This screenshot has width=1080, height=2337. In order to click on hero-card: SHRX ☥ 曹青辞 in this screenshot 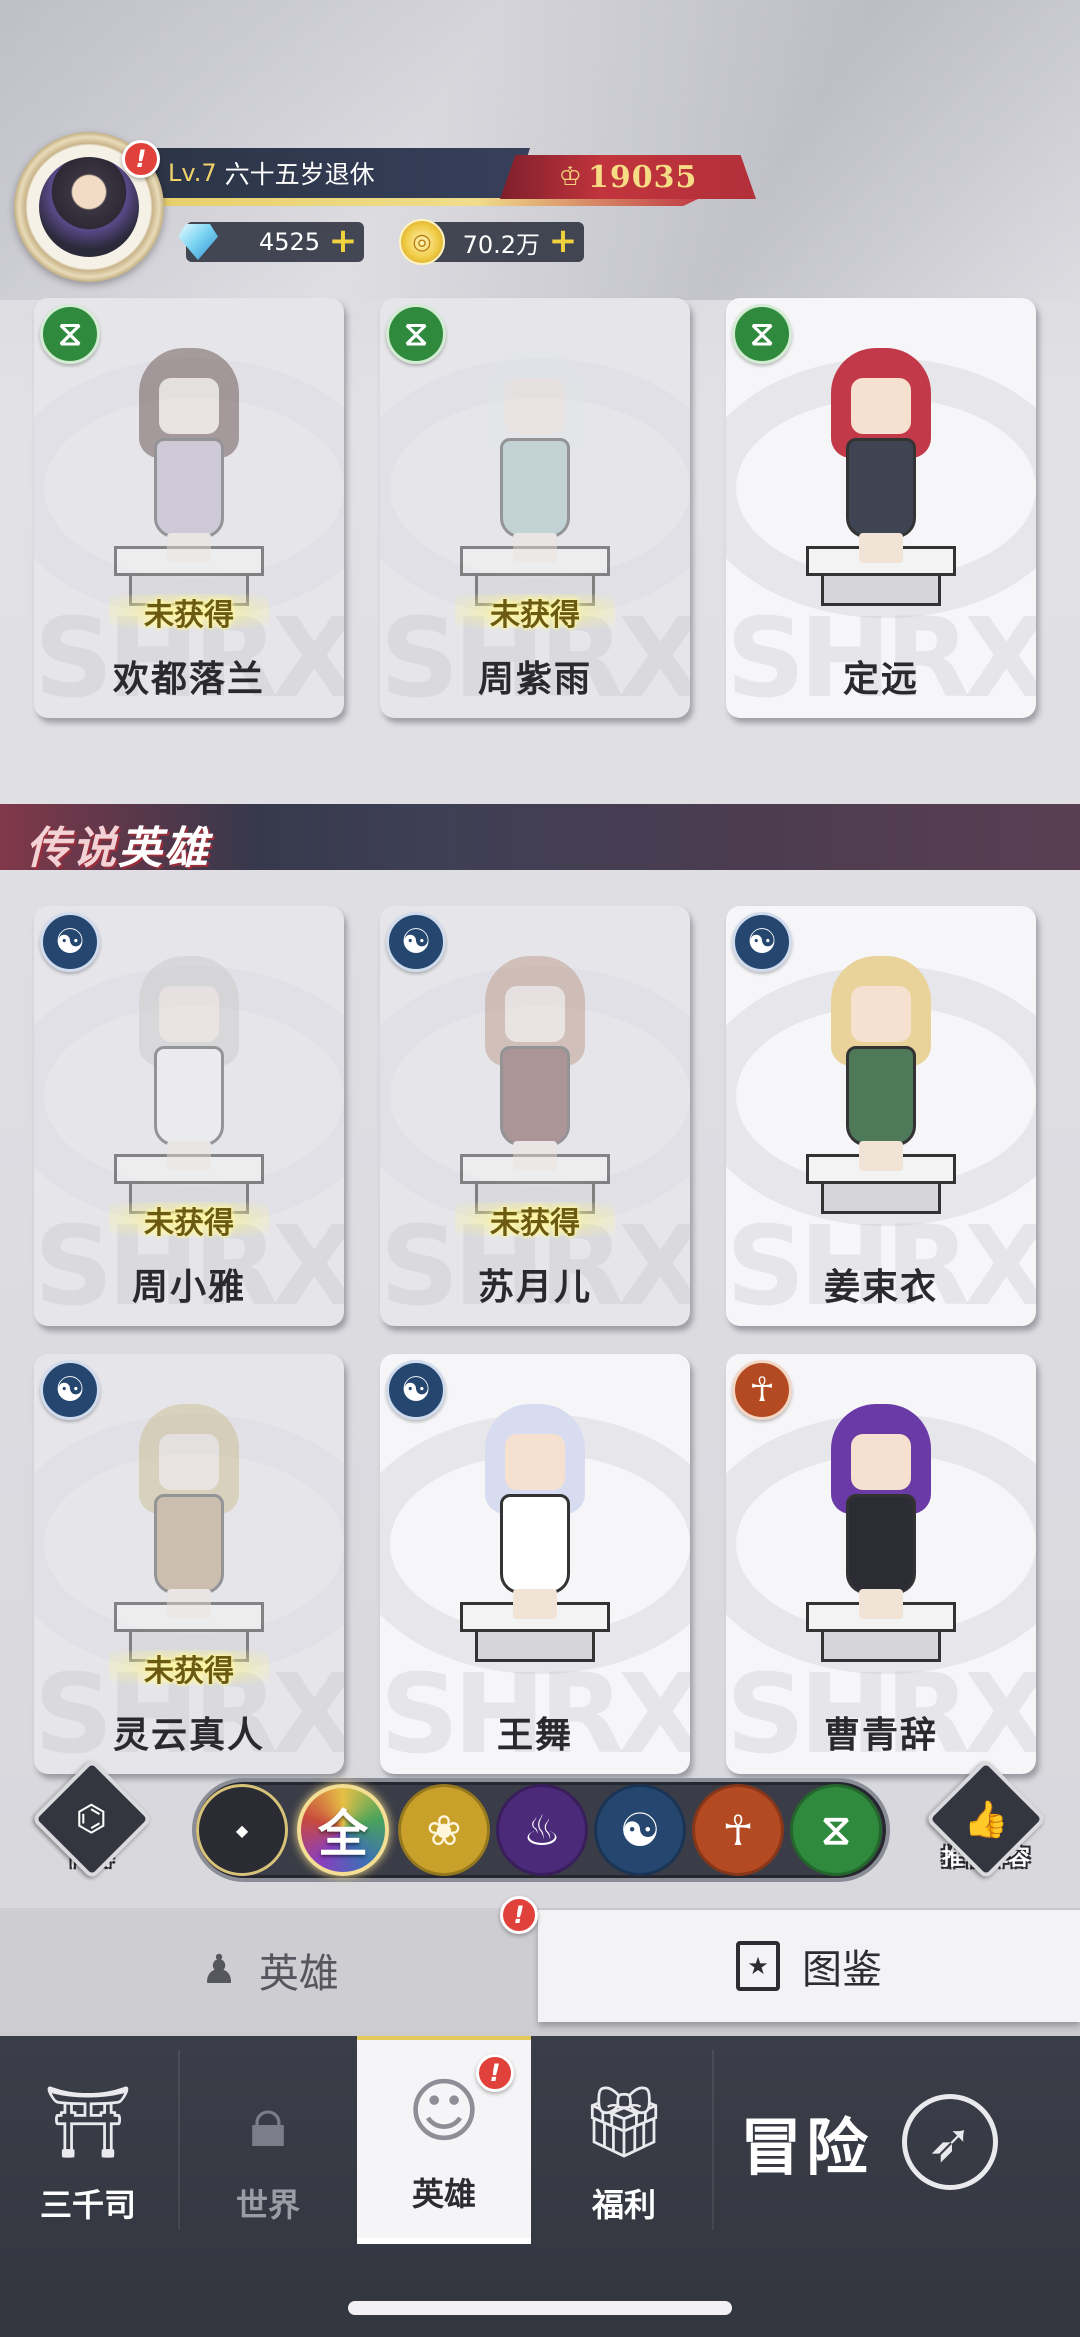, I will do `click(881, 1564)`.